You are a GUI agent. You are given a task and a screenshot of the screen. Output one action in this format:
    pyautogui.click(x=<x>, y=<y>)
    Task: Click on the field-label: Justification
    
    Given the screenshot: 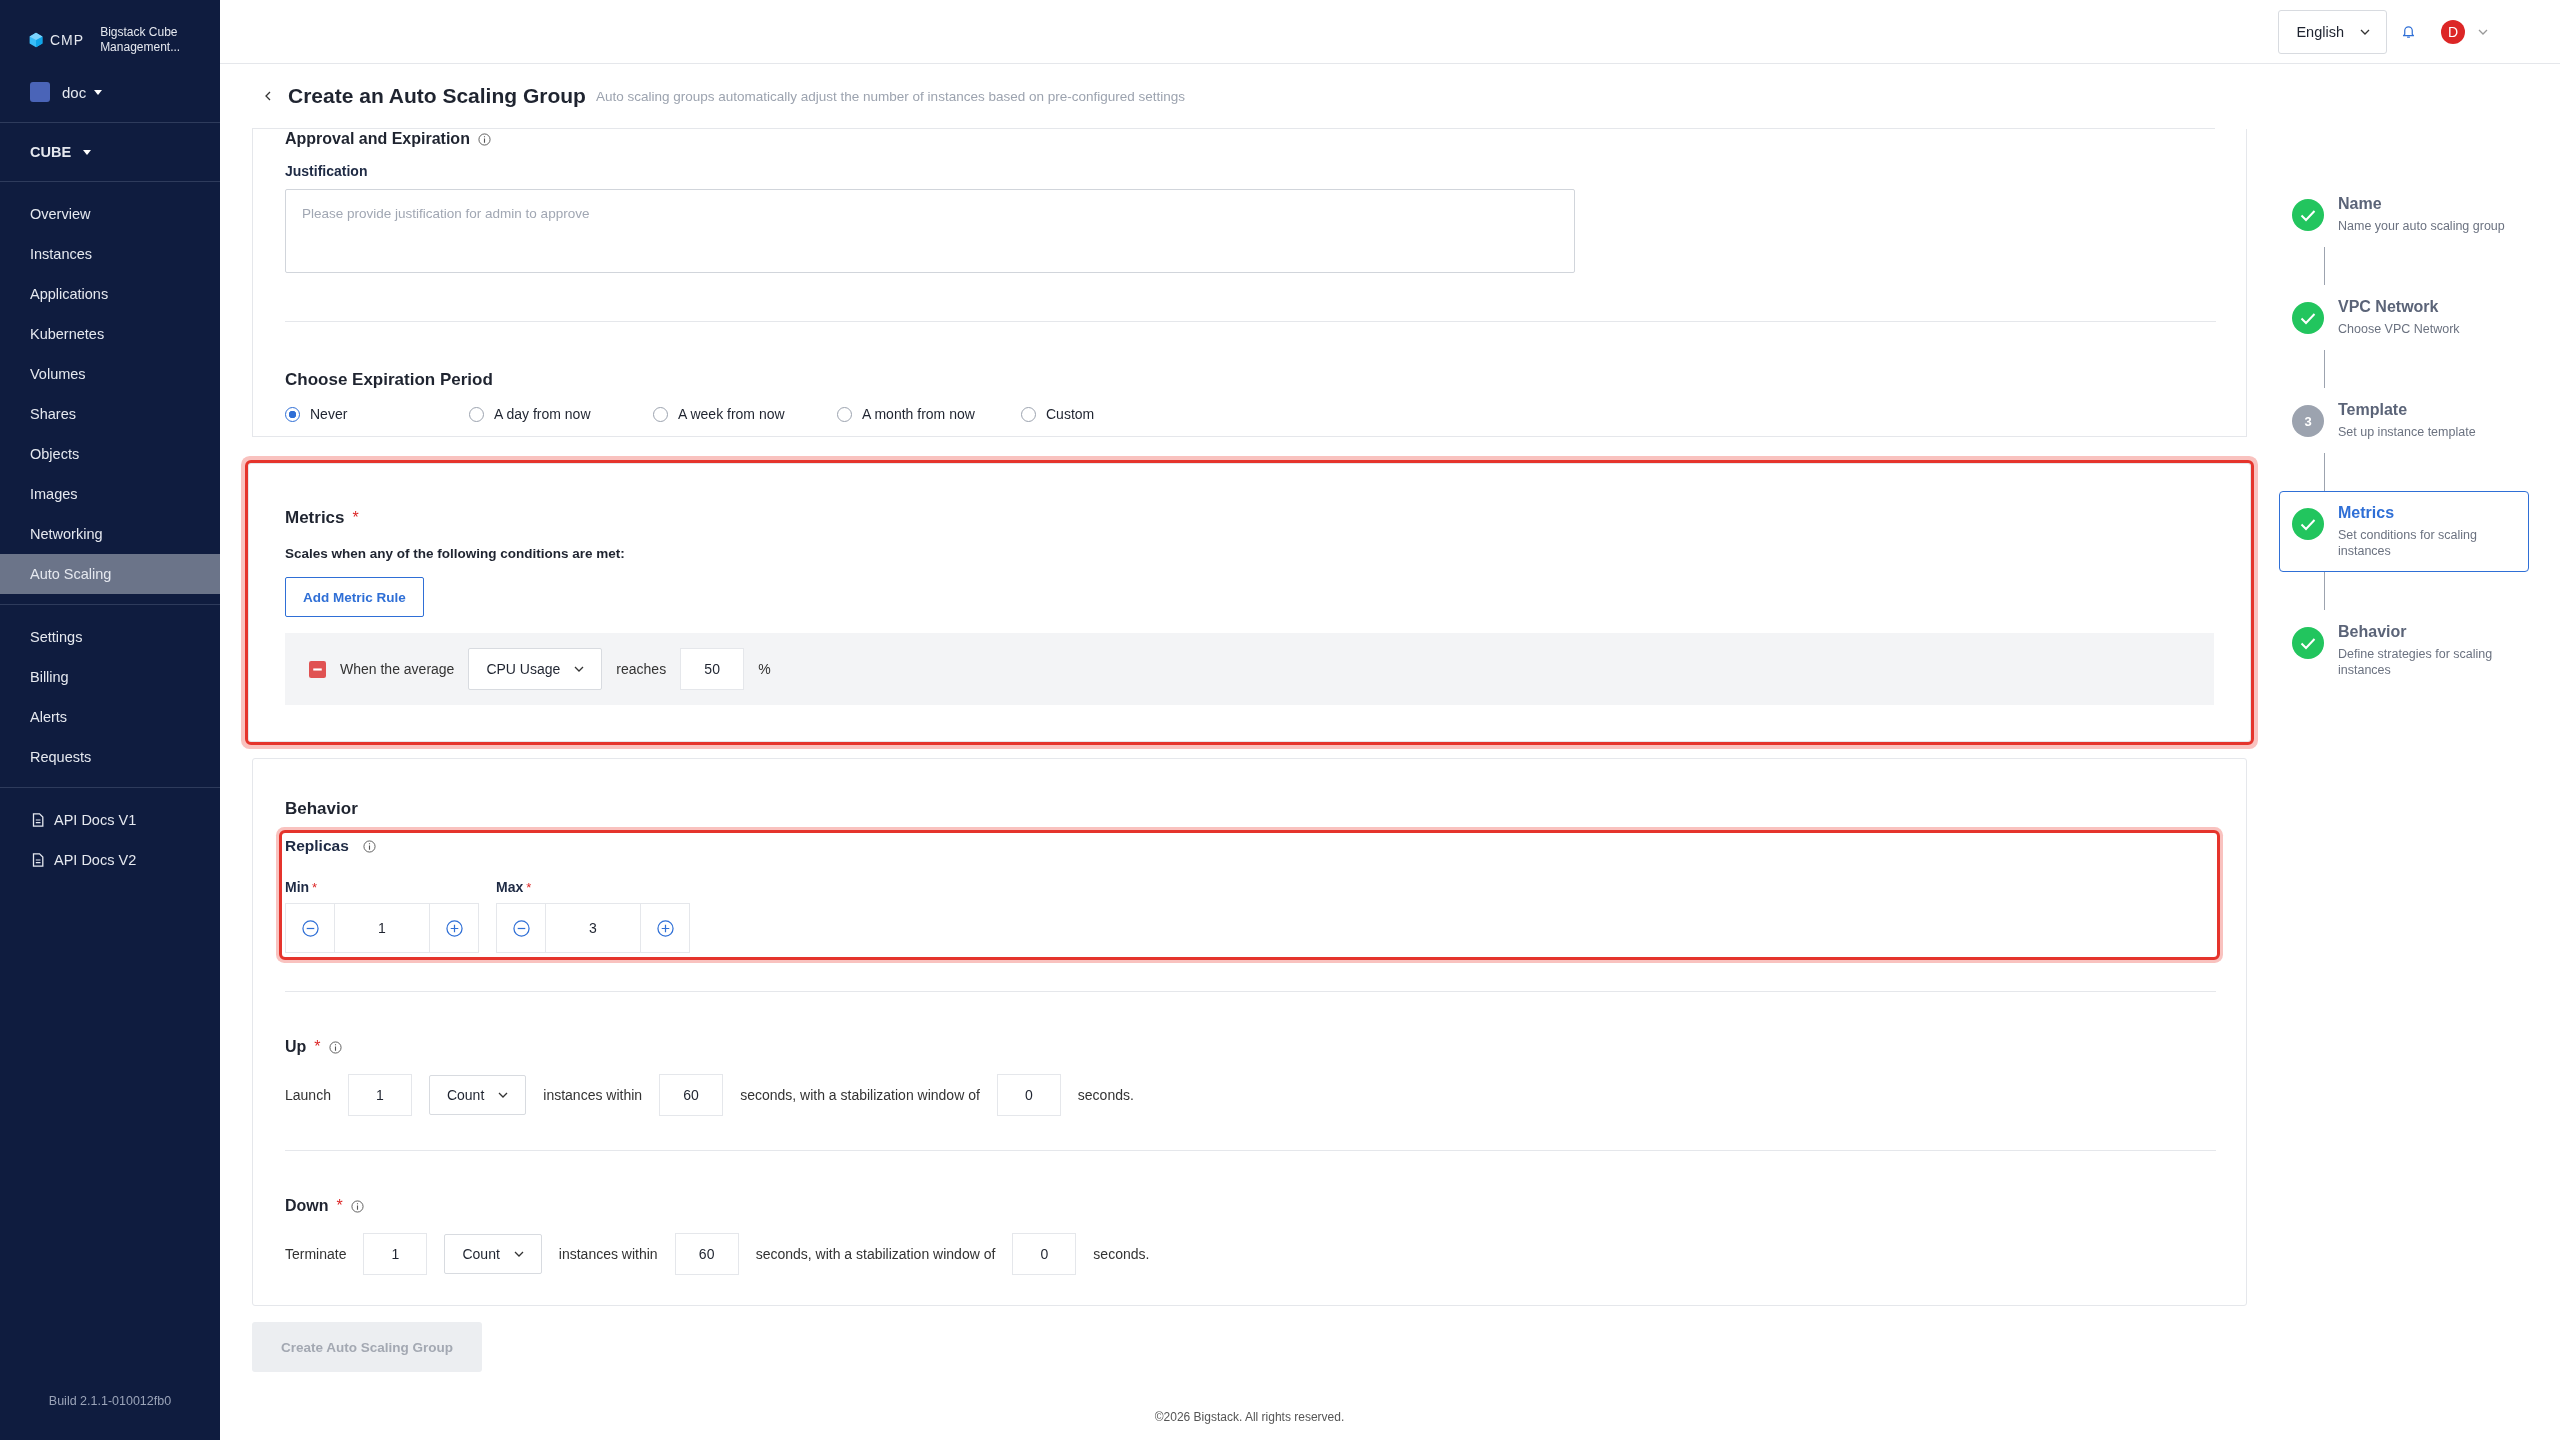 What is the action you would take?
    pyautogui.click(x=327, y=171)
    